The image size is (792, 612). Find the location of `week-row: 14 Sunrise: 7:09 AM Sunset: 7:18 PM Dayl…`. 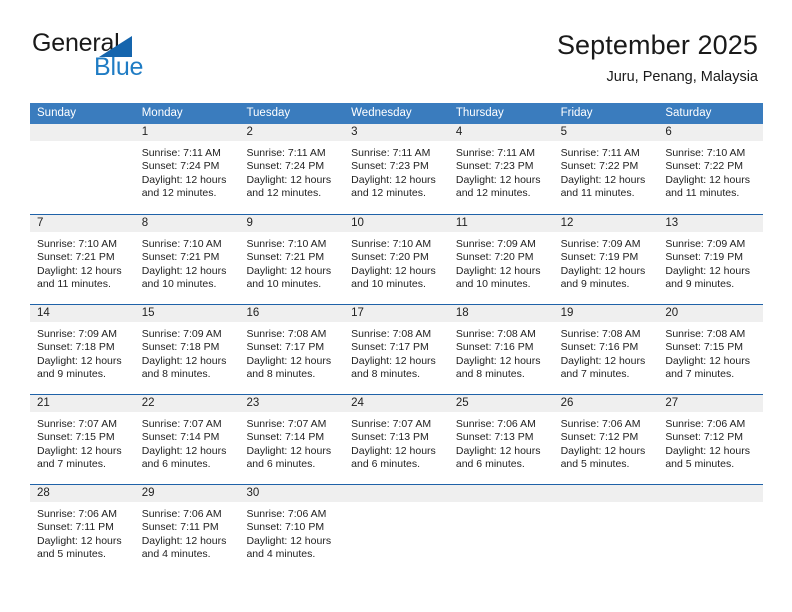

week-row: 14 Sunrise: 7:09 AM Sunset: 7:18 PM Dayl… is located at coordinates (397, 349).